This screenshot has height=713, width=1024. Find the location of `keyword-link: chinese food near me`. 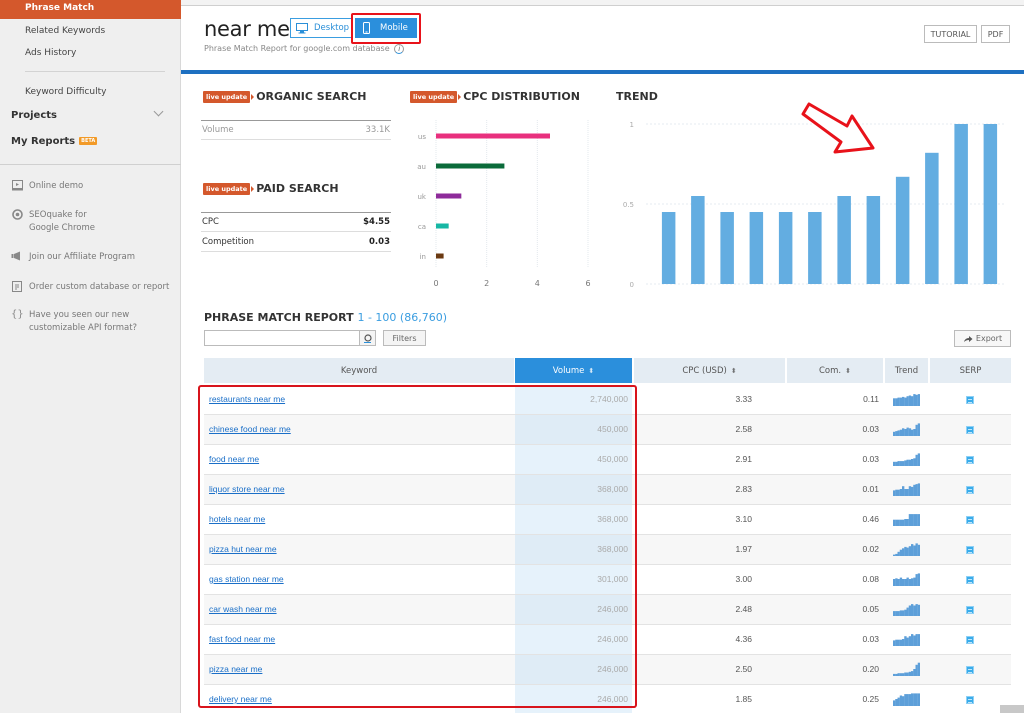

keyword-link: chinese food near me is located at coordinates (250, 429).